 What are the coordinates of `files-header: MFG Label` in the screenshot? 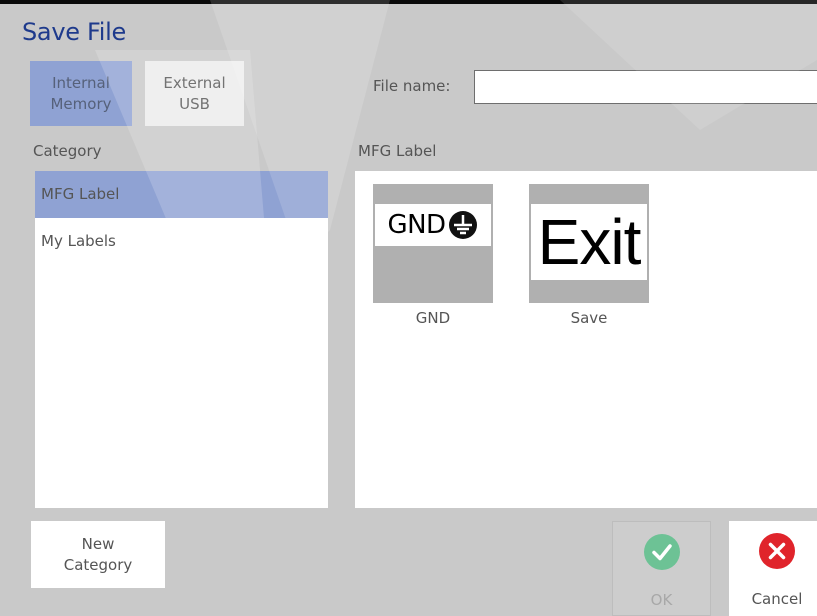 It's located at (397, 151).